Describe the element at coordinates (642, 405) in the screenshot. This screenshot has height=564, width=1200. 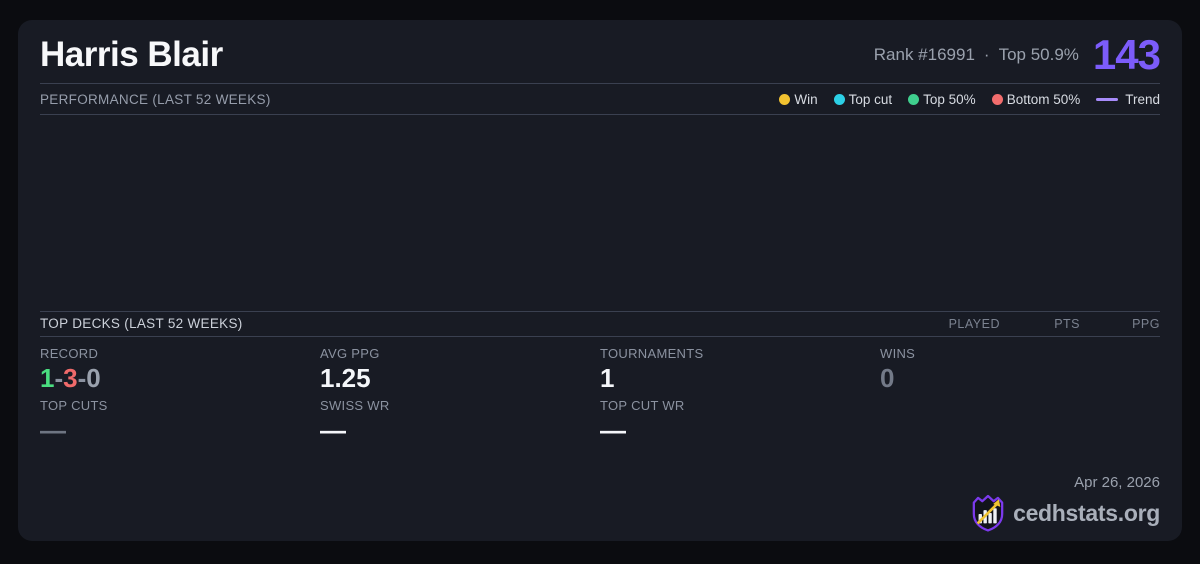
I see `stat-label: TOP CUT WR` at that location.